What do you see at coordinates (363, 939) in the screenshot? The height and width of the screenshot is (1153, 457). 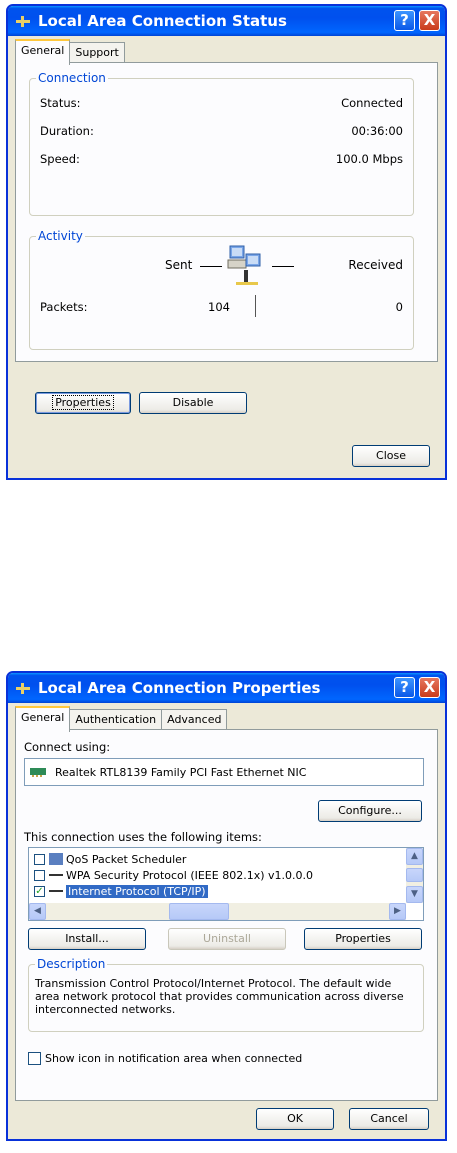 I see `item-properties-button: Properties` at bounding box center [363, 939].